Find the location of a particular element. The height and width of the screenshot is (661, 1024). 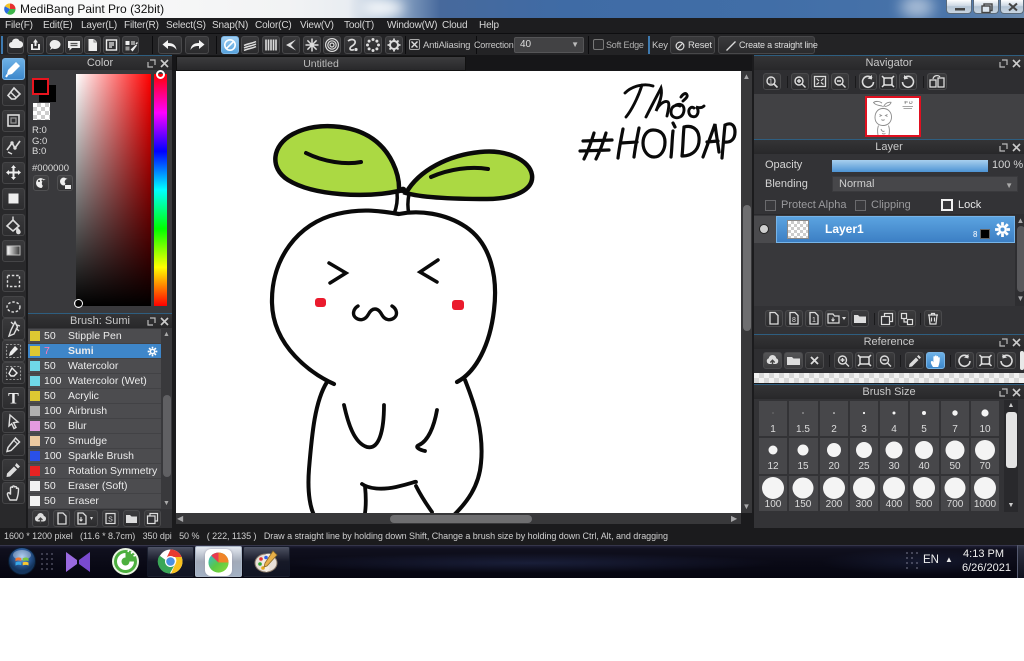

svg-text: 200 is located at coordinates (833, 504).